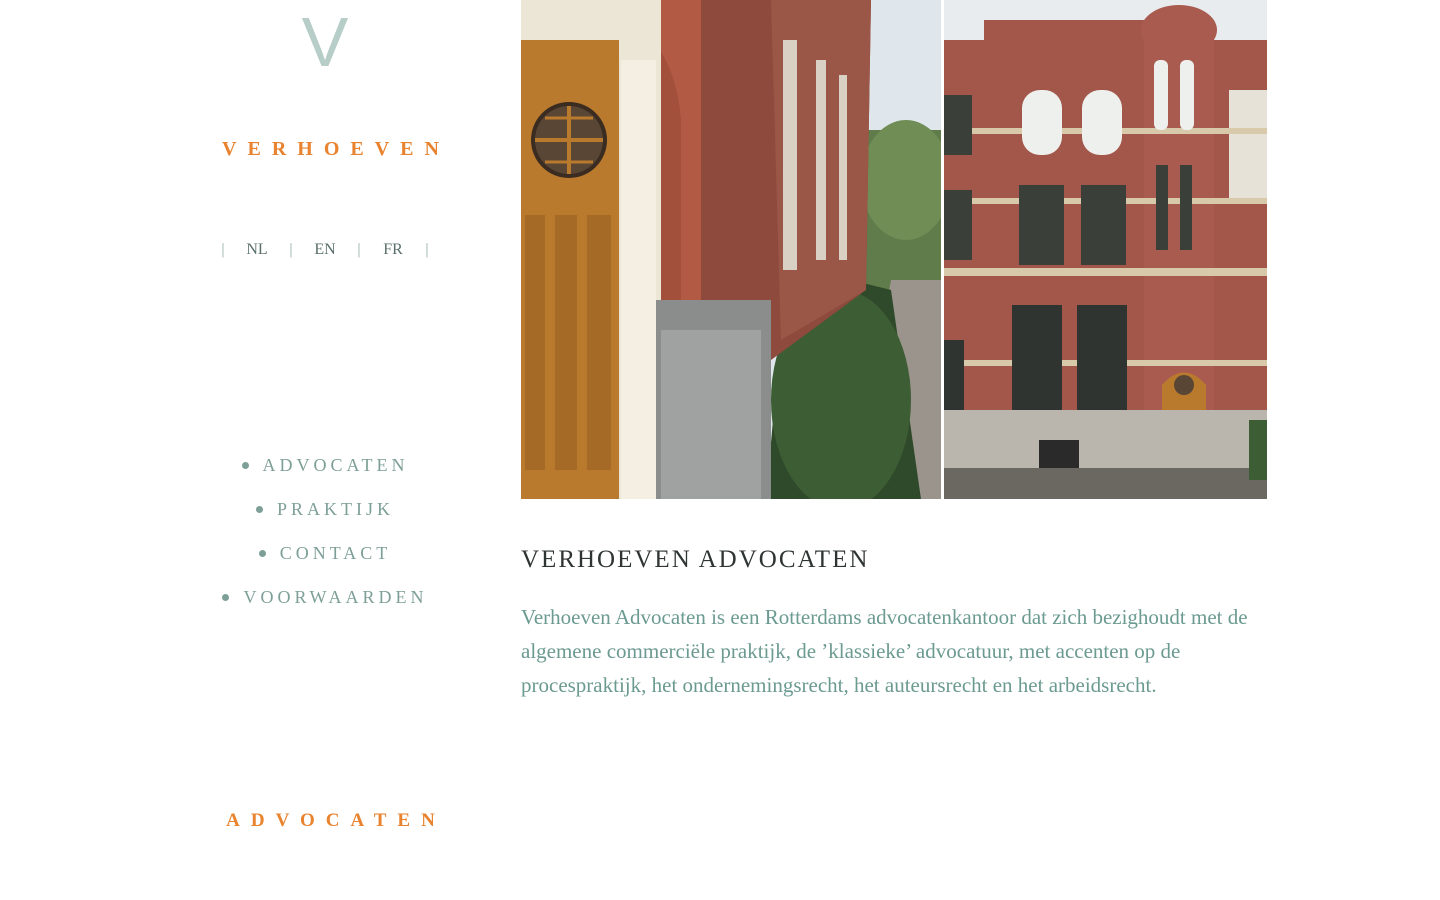 This screenshot has width=1440, height=900. I want to click on brand-name: VERHOEVEN, so click(330, 149).